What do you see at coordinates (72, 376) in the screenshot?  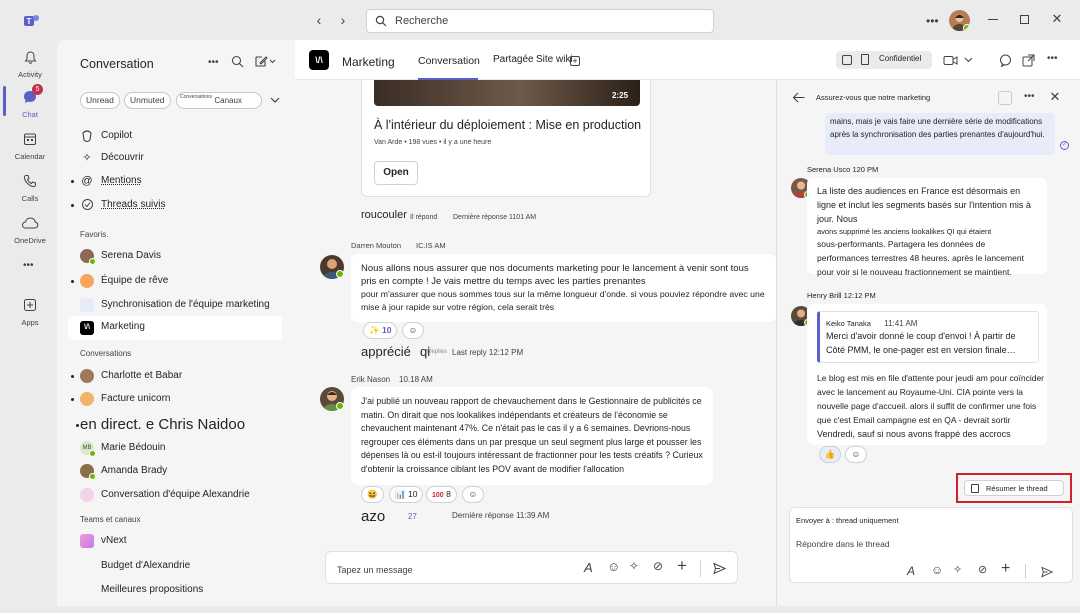 I see `unread-dot` at bounding box center [72, 376].